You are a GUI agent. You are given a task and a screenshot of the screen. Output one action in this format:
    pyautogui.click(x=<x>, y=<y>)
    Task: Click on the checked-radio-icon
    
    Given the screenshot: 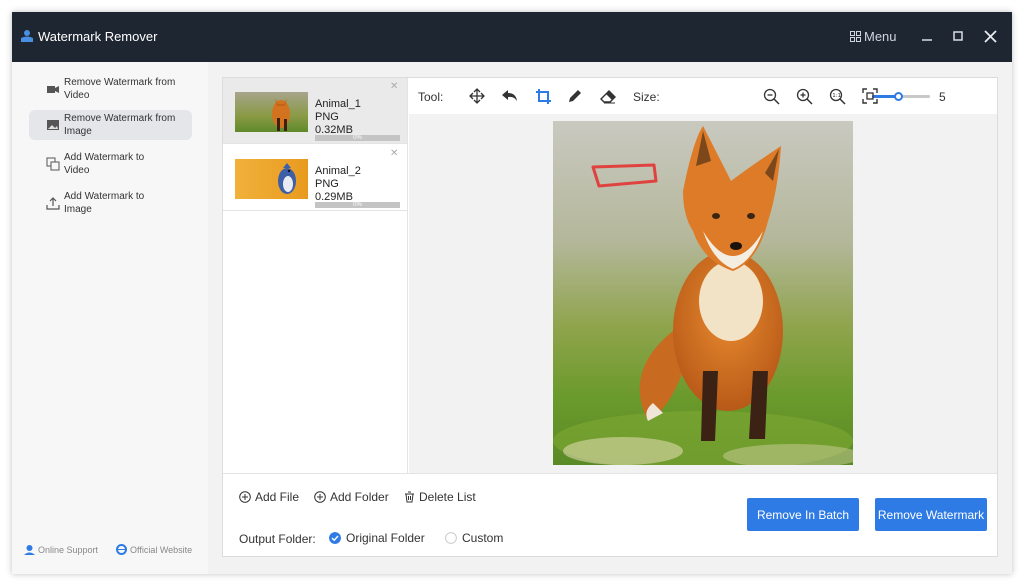 What is the action you would take?
    pyautogui.click(x=335, y=538)
    